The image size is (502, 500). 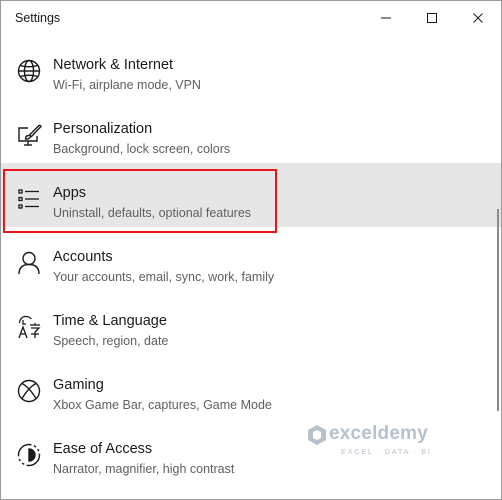 I want to click on title-bar: Settings, so click(x=251, y=18).